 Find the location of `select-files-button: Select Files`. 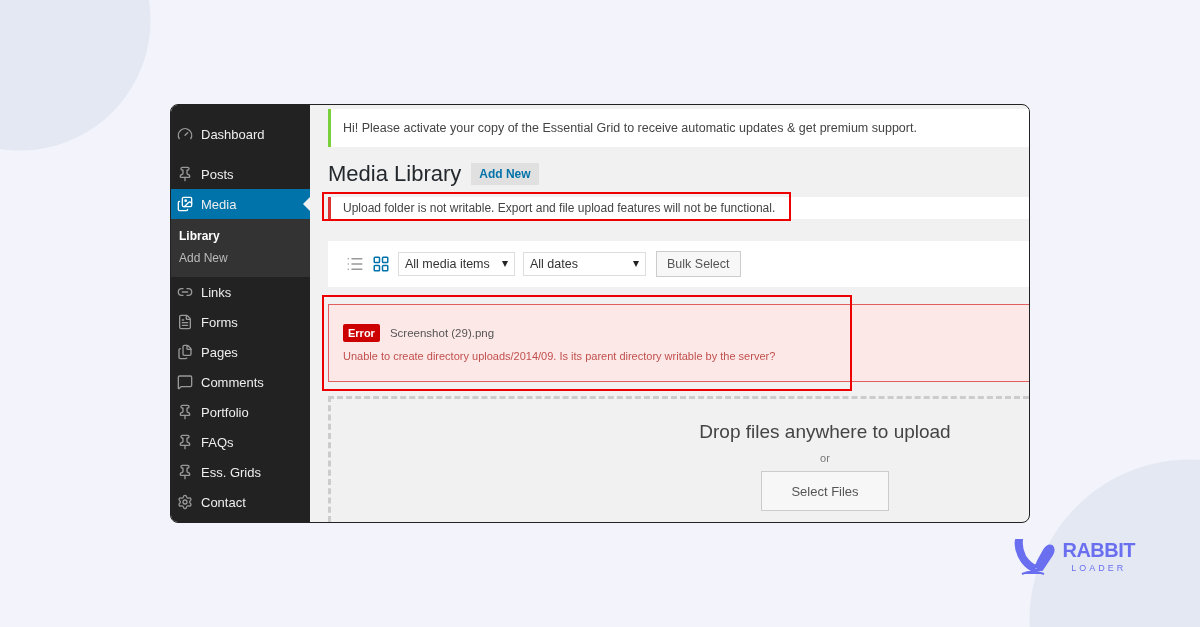

select-files-button: Select Files is located at coordinates (825, 491).